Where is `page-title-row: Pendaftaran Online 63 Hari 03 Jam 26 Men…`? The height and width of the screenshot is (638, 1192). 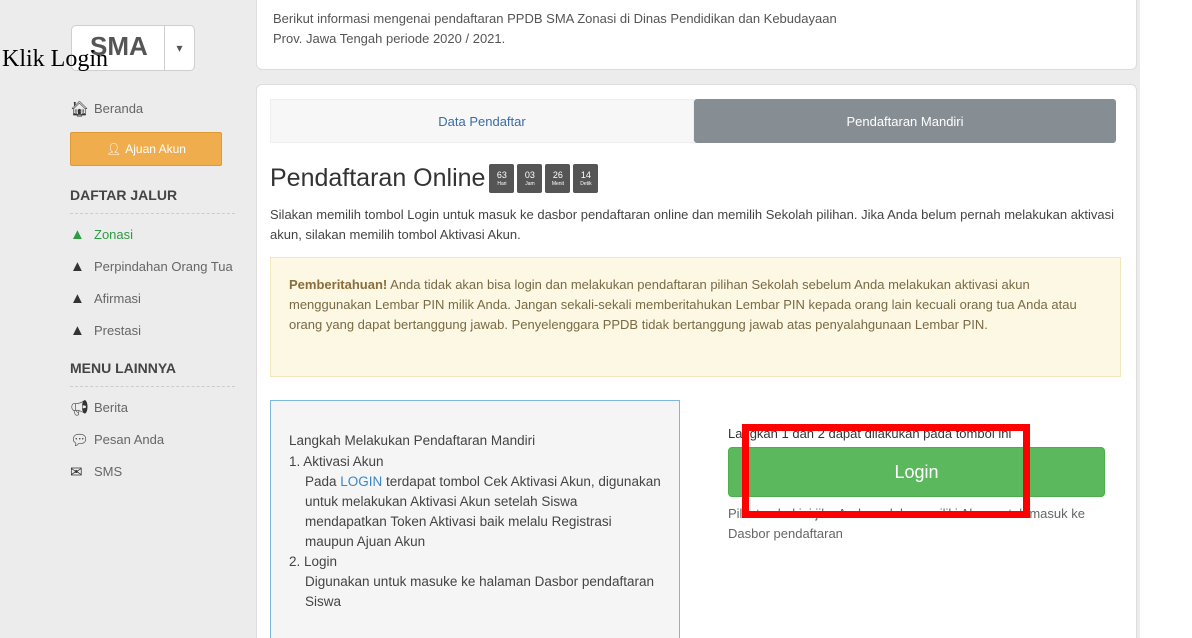
page-title-row: Pendaftaran Online 63 Hari 03 Jam 26 Men… is located at coordinates (434, 178).